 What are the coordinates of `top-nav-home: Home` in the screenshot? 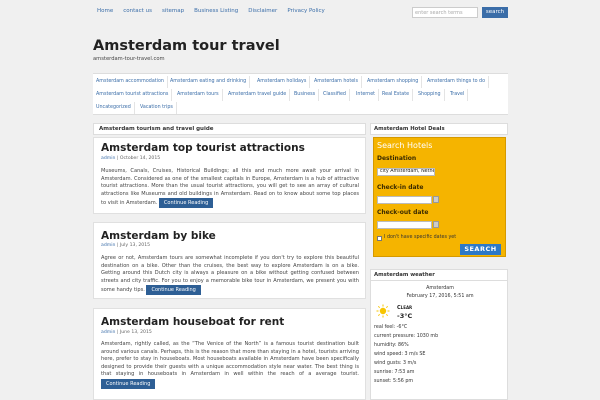 It's located at (105, 11).